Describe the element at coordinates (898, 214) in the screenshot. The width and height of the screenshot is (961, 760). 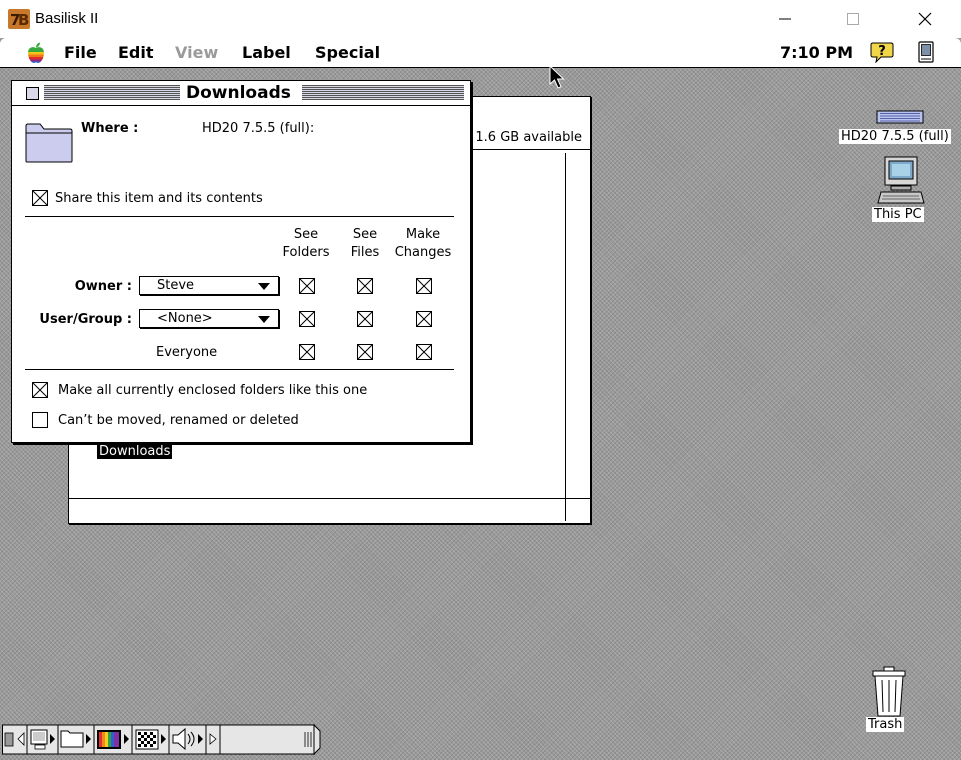
I see `this-pc-label: This PC` at that location.